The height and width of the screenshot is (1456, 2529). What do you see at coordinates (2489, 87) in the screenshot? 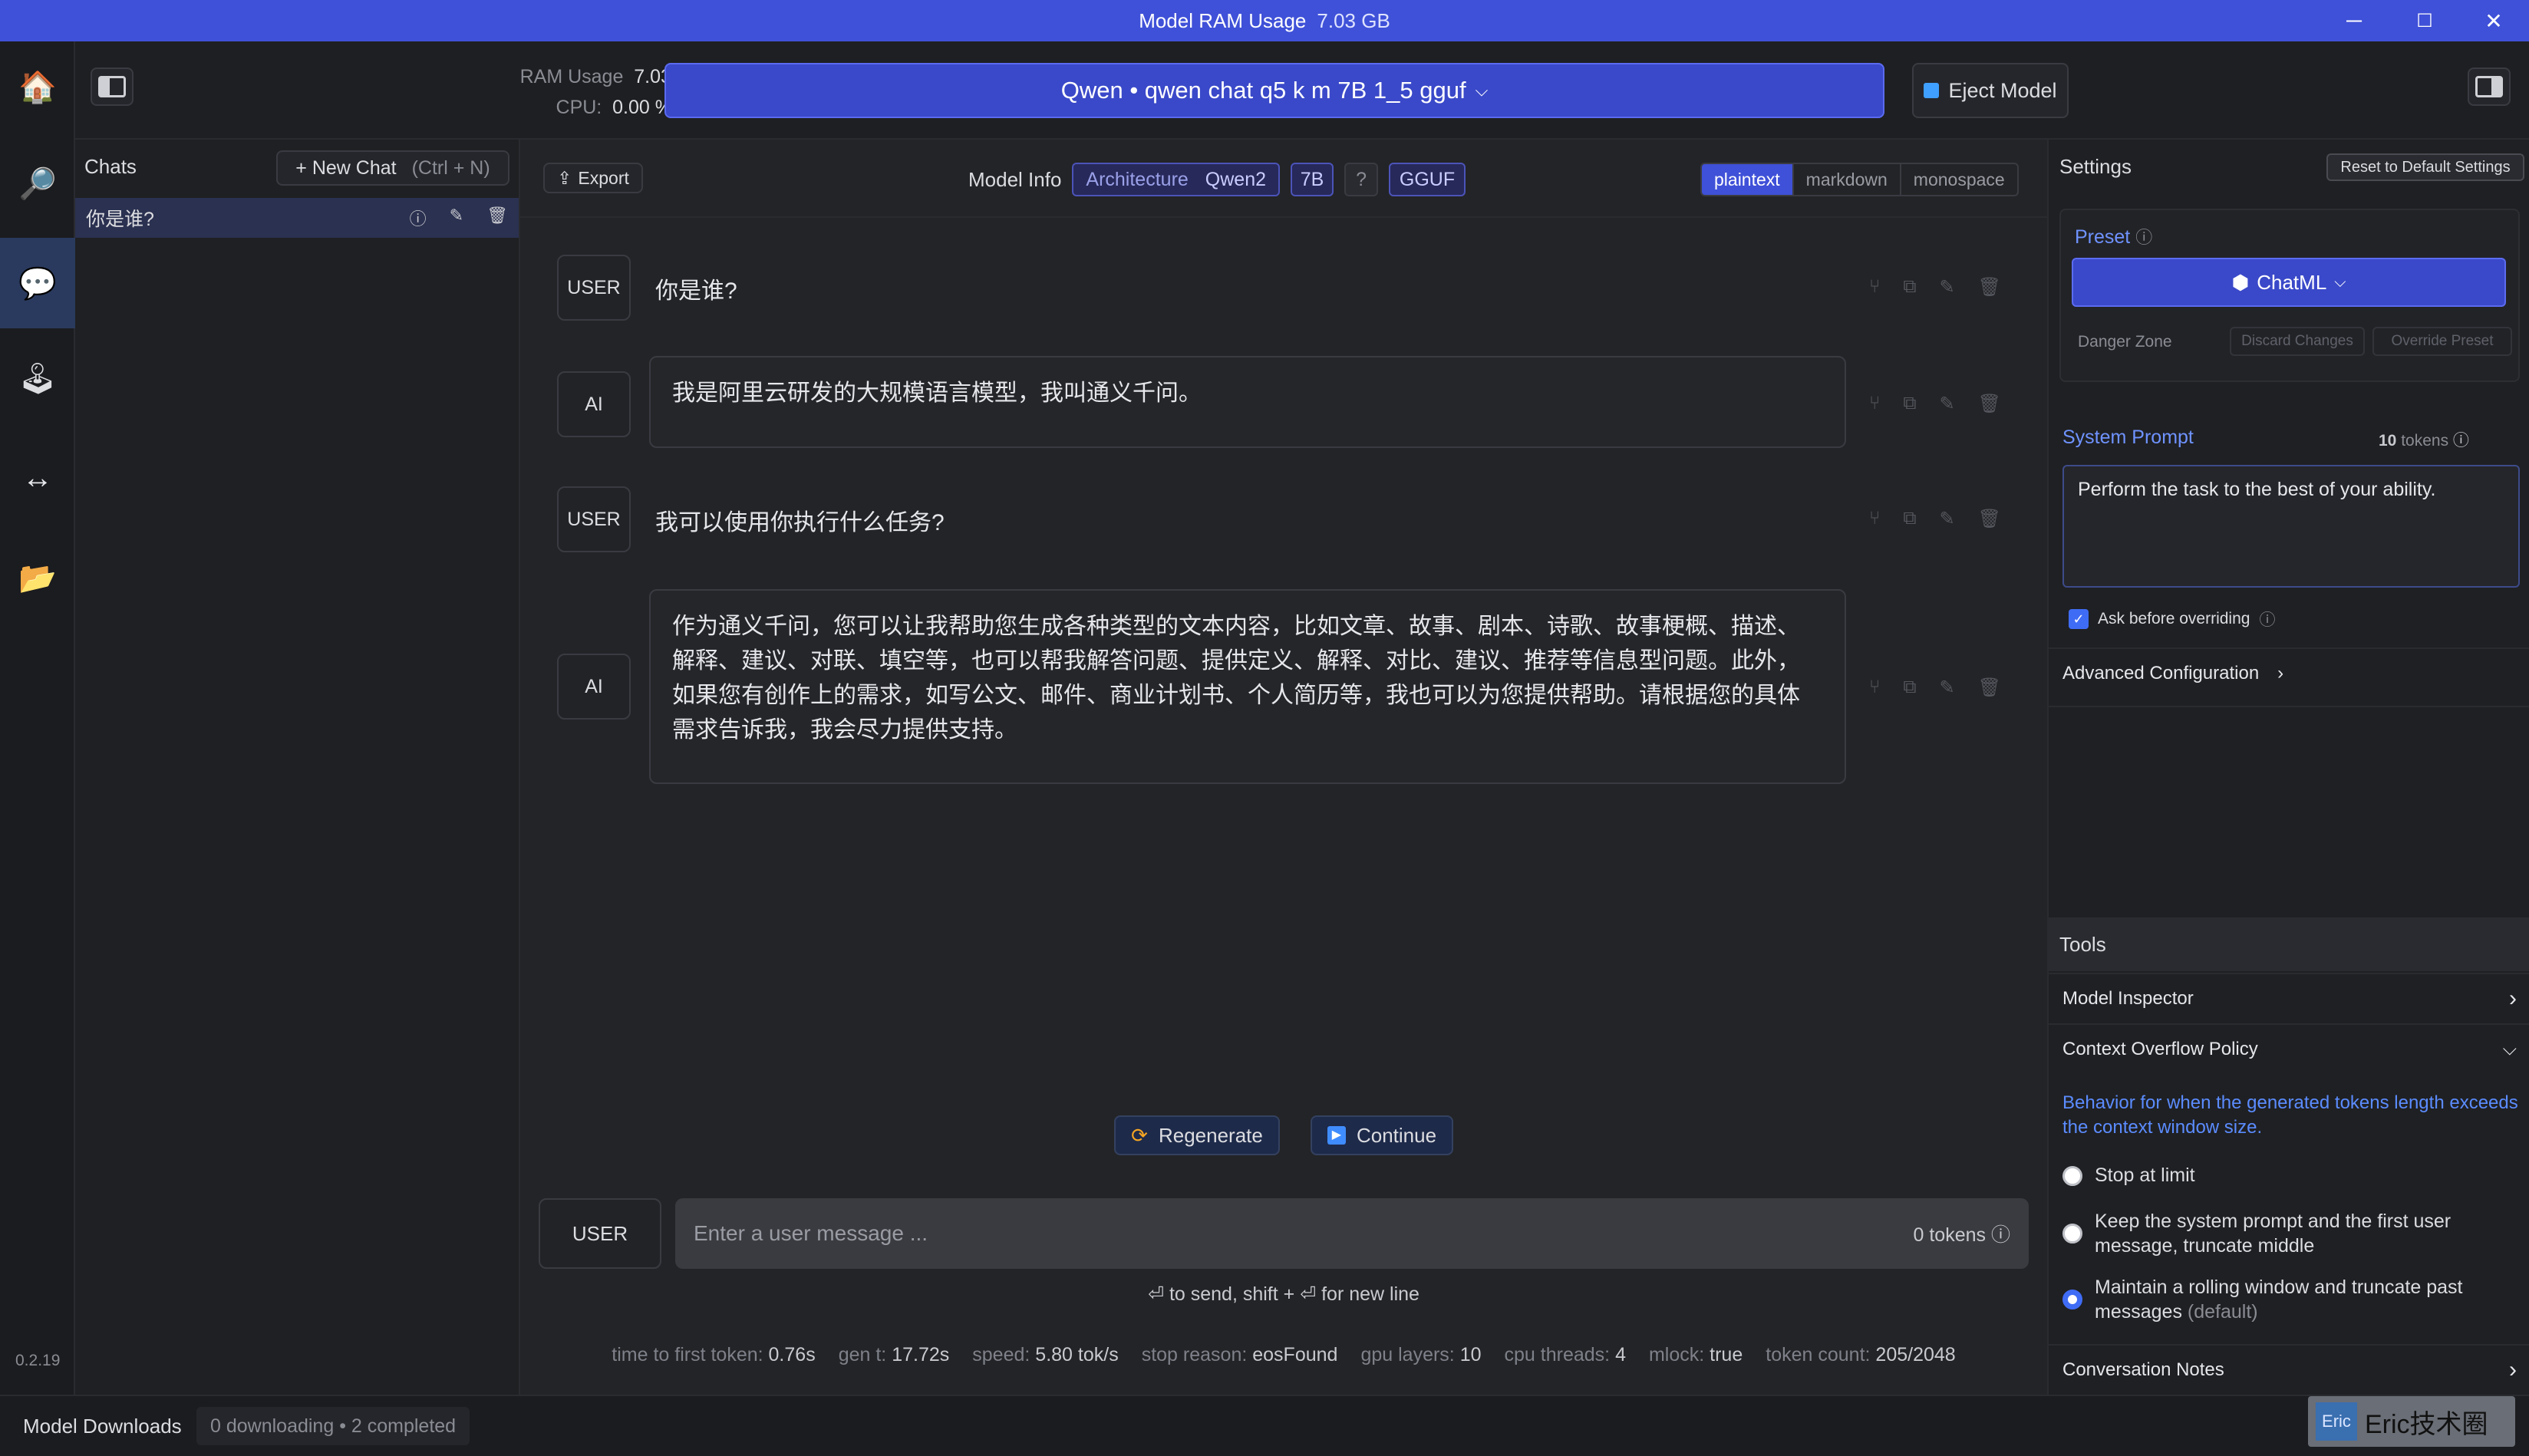
I see `settings-panel-toggle-icon` at bounding box center [2489, 87].